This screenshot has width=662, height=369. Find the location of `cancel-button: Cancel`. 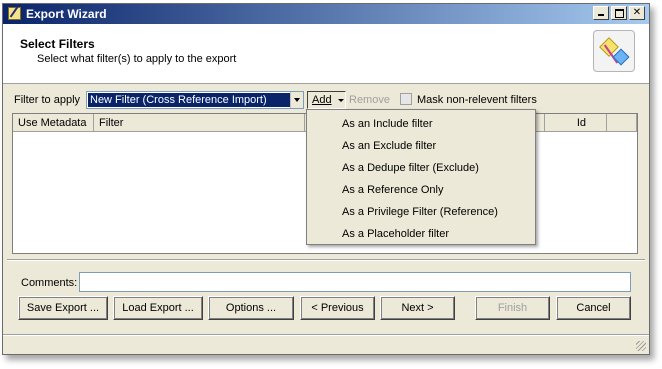

cancel-button: Cancel is located at coordinates (593, 308).